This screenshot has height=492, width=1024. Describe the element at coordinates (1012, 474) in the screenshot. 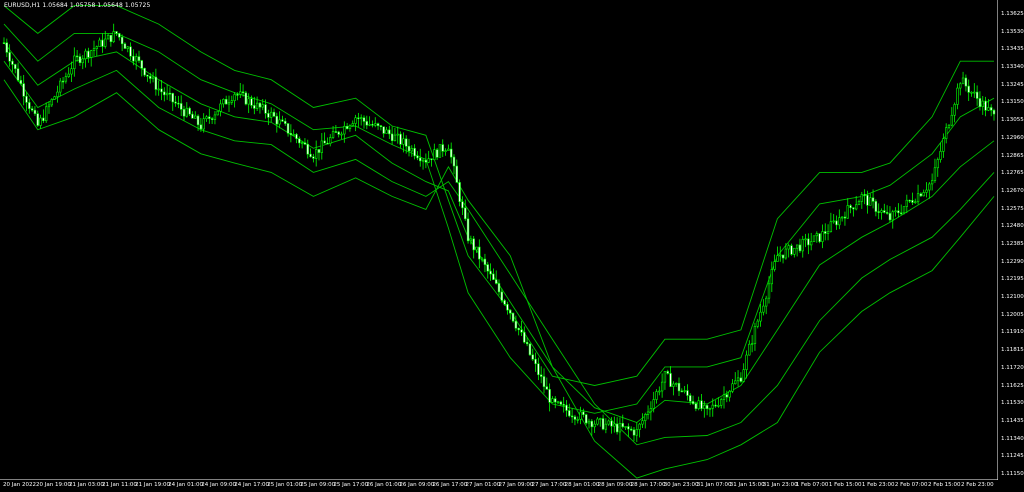

I see `price-label: 1.11150` at that location.